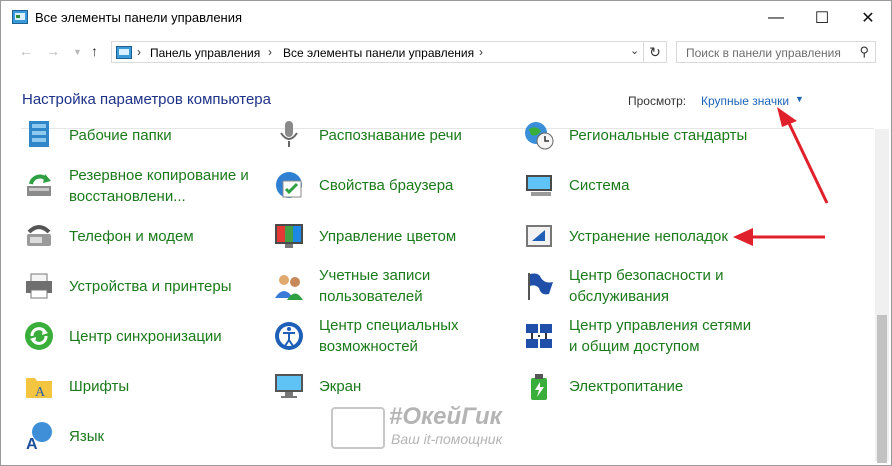 The image size is (892, 466). What do you see at coordinates (53, 51) in the screenshot?
I see `forward-button: →` at bounding box center [53, 51].